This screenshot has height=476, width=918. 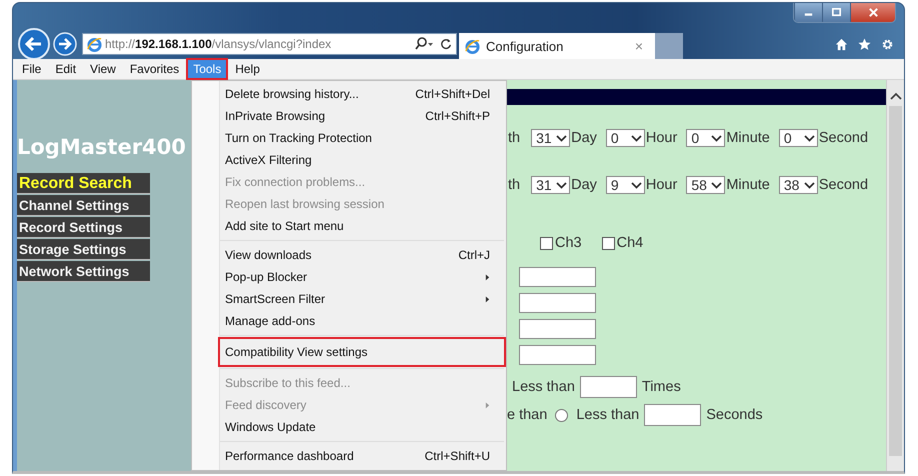 I want to click on settings-icon, so click(x=887, y=44).